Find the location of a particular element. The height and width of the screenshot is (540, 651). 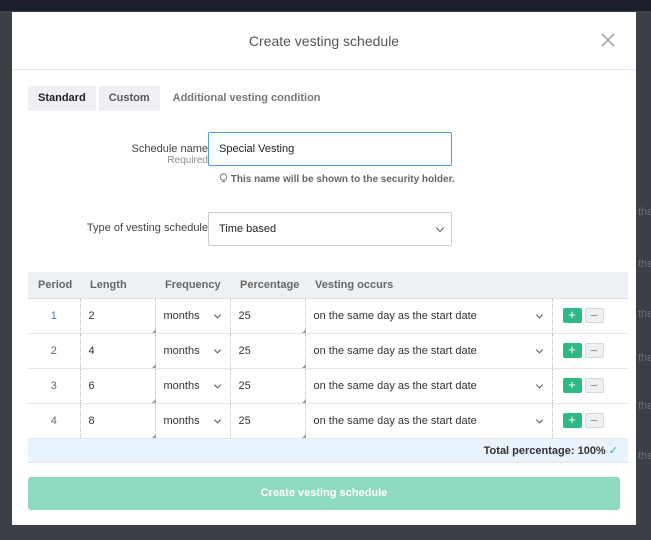

tab-custom: Custom is located at coordinates (129, 98).